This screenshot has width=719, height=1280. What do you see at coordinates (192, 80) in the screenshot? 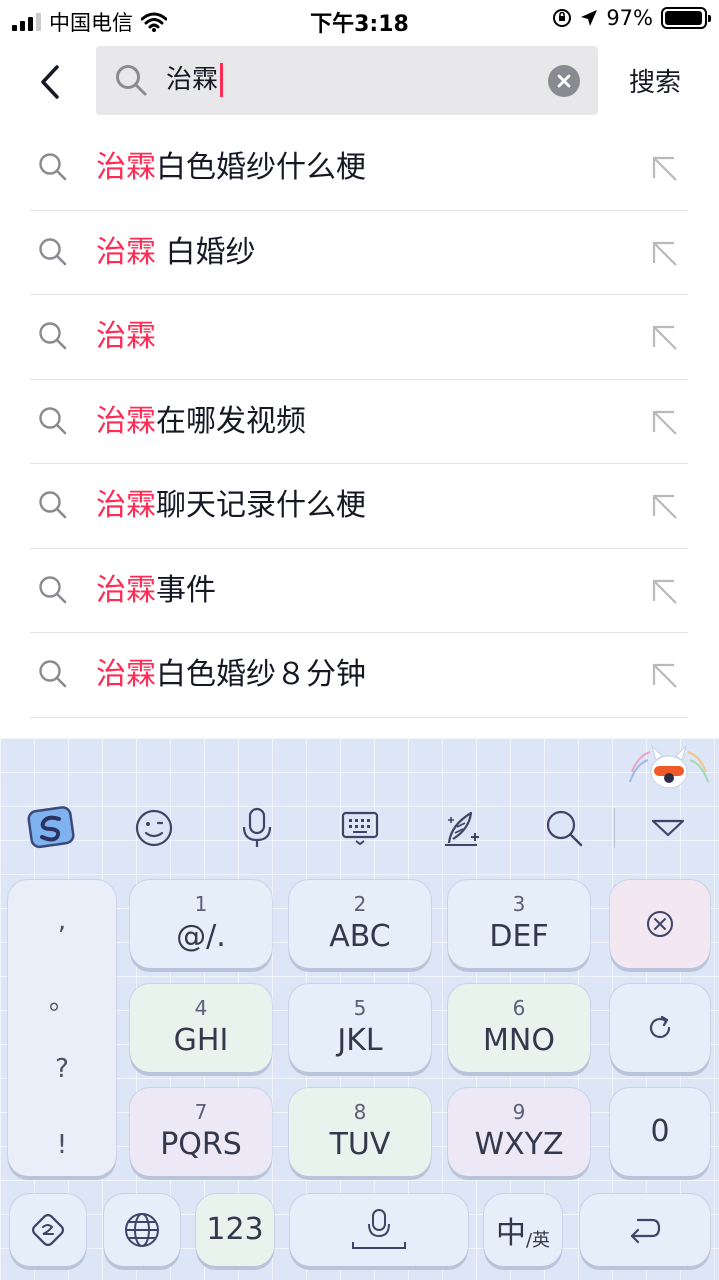
I see `search-query-text: 治霖` at bounding box center [192, 80].